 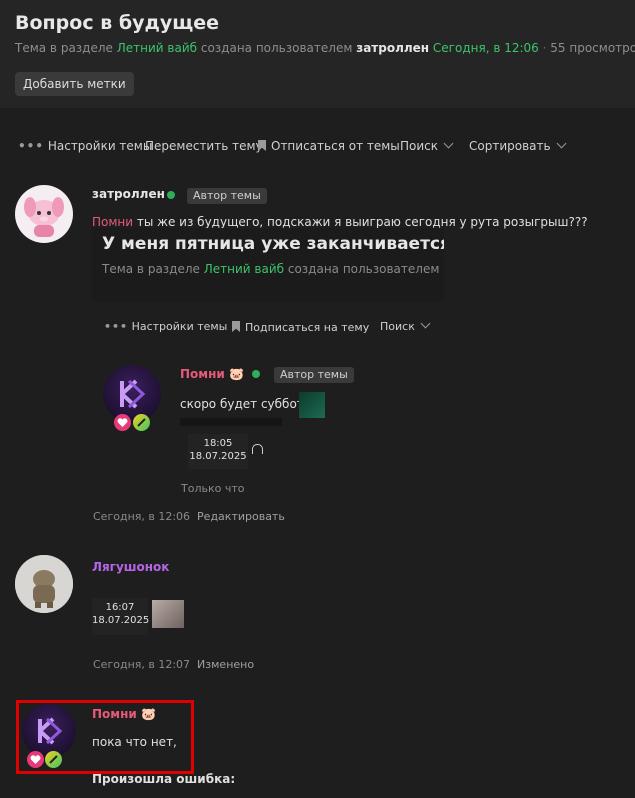 What do you see at coordinates (273, 244) in the screenshot?
I see `quote-title: У меня пятница уже заканчивается+` at bounding box center [273, 244].